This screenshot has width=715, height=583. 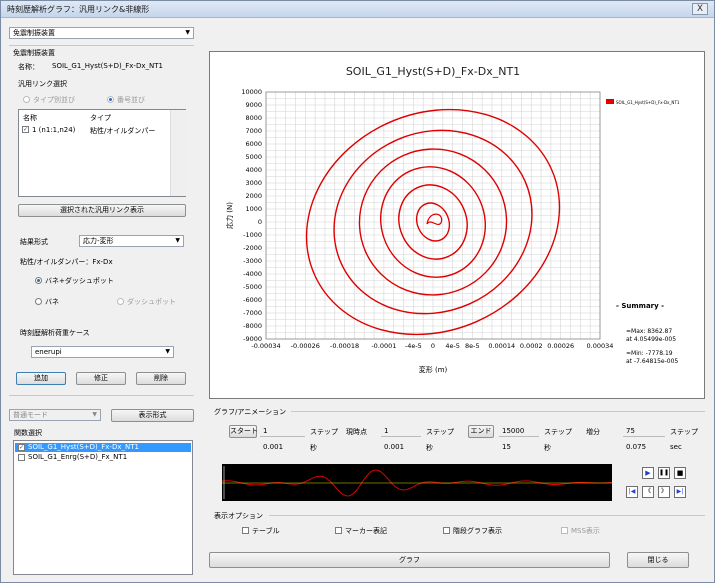 I want to click on category-combo-value: 免震制振装置, so click(x=34, y=33).